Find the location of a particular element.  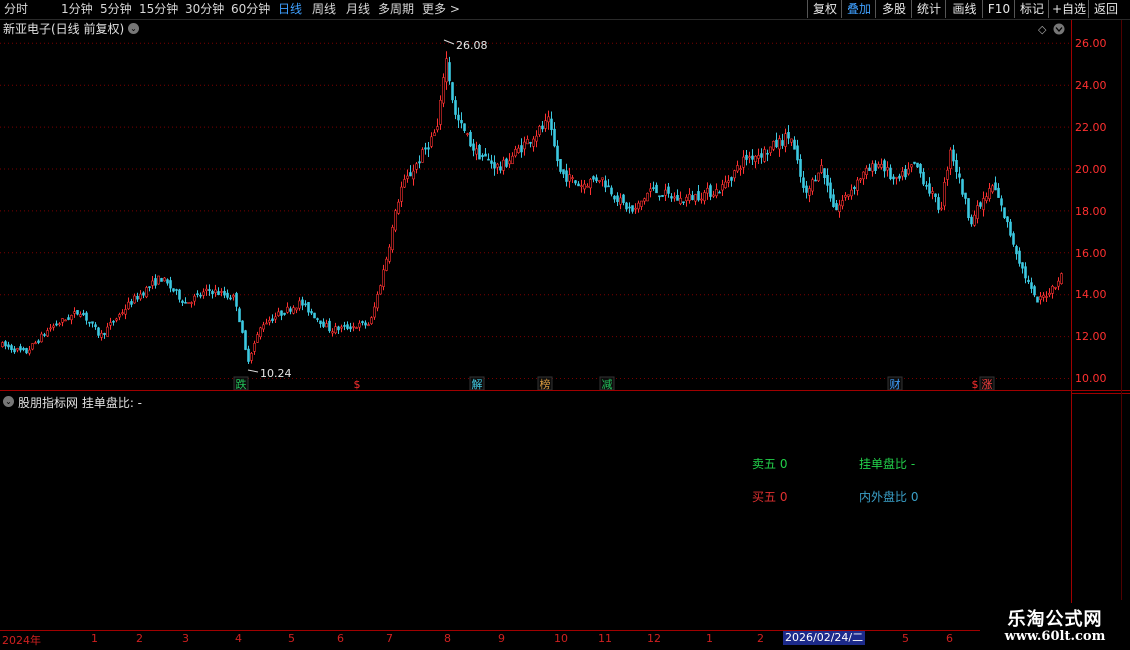

diamond-icon: ◇ is located at coordinates (1042, 29).